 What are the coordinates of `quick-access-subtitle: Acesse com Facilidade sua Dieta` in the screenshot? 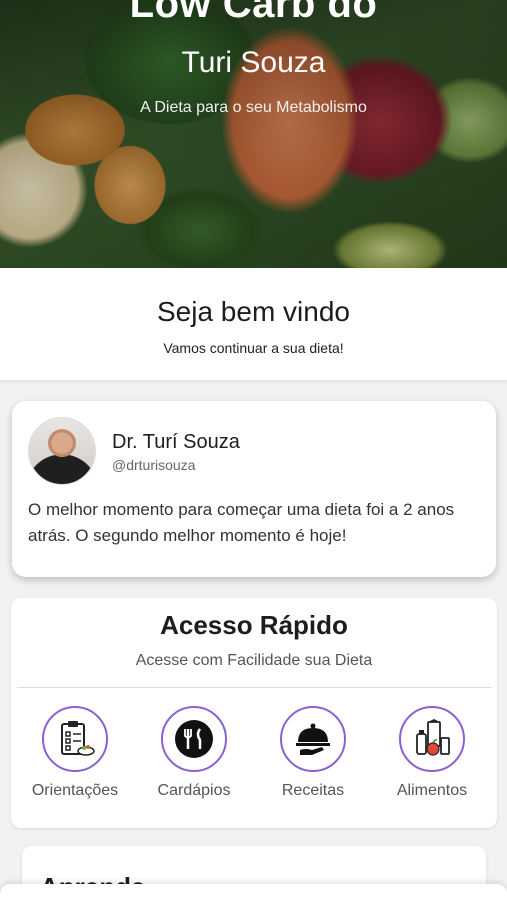 It's located at (254, 660).